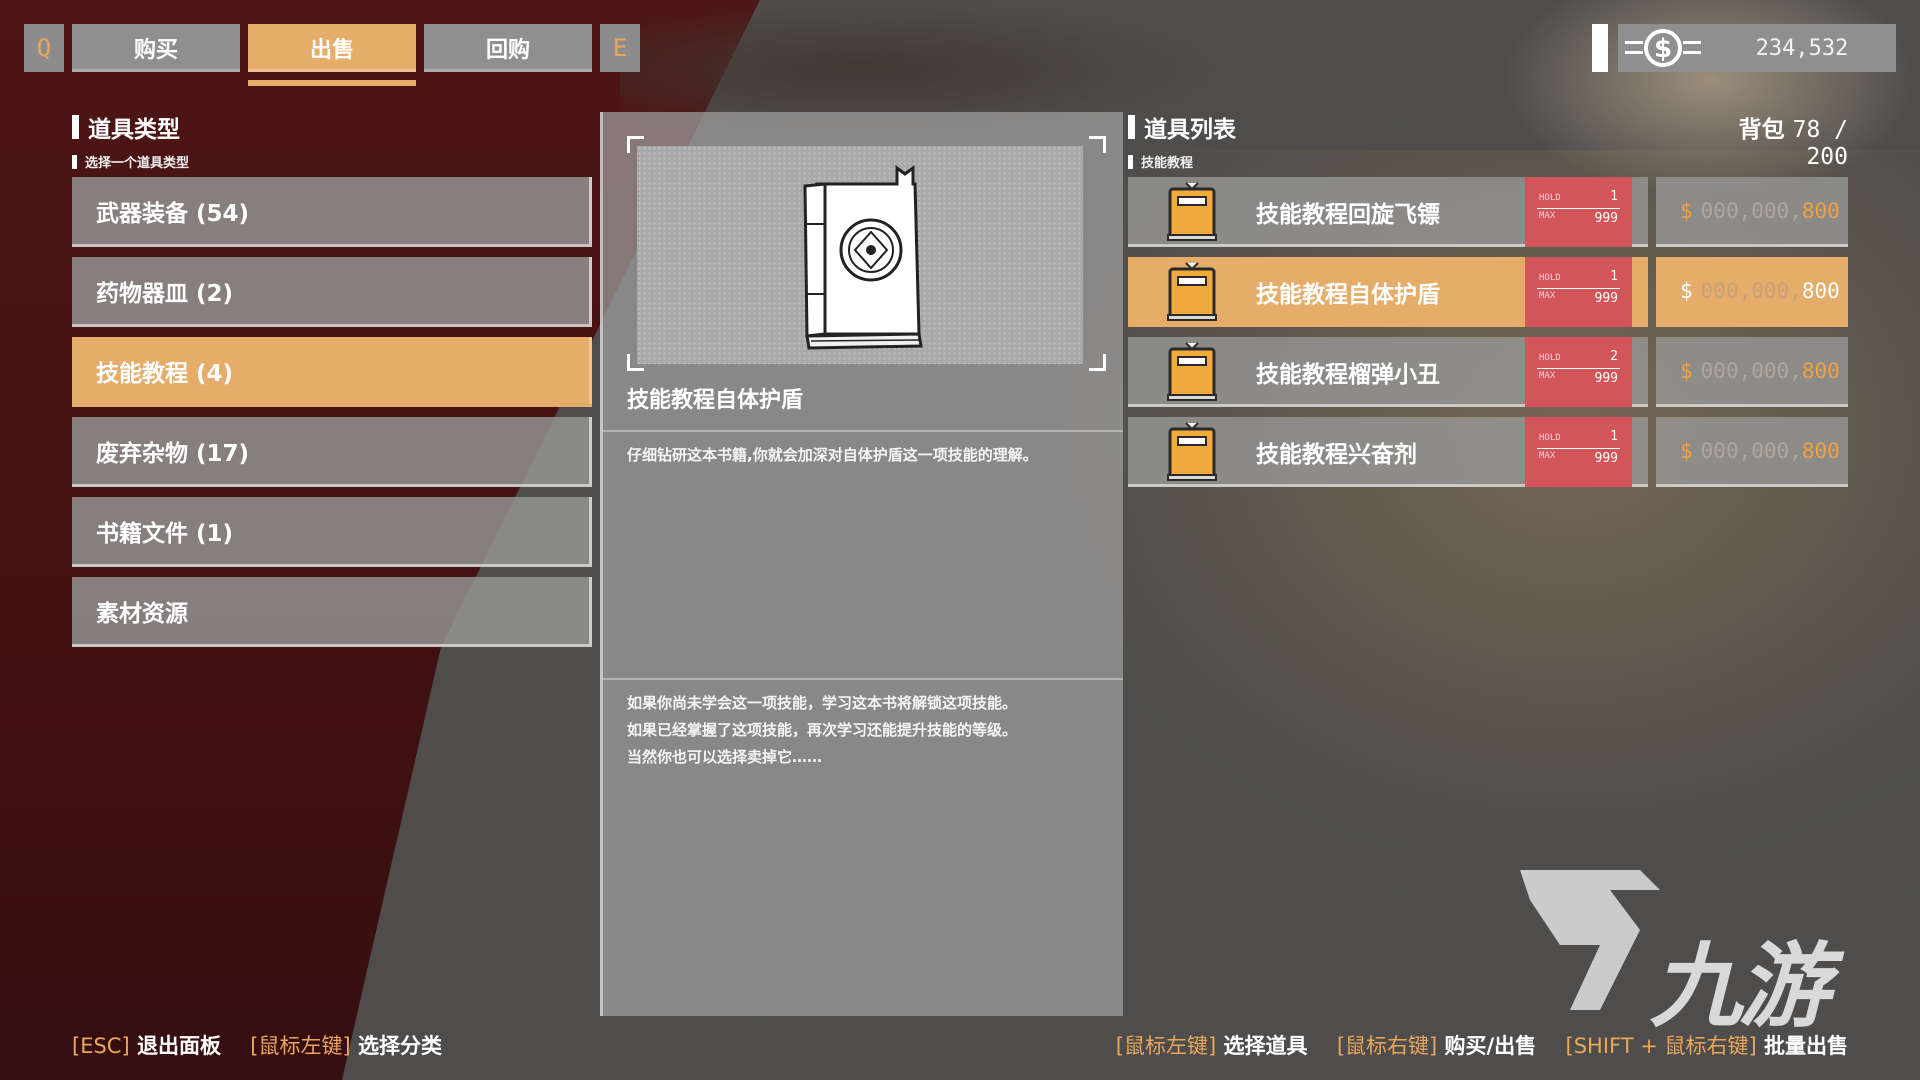  I want to click on categories-subtitle: 选择一个道具类型, so click(130, 161).